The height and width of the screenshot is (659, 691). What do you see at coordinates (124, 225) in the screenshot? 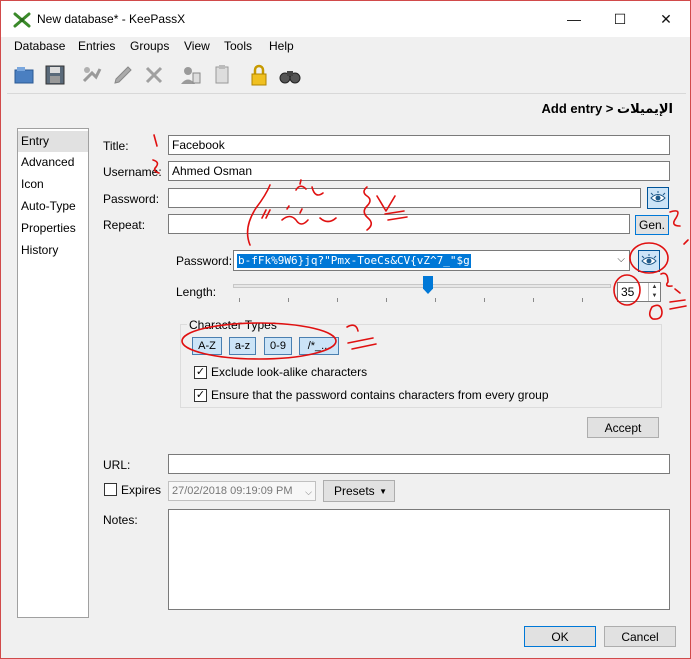
I see `repeat-label: Repeat:` at bounding box center [124, 225].